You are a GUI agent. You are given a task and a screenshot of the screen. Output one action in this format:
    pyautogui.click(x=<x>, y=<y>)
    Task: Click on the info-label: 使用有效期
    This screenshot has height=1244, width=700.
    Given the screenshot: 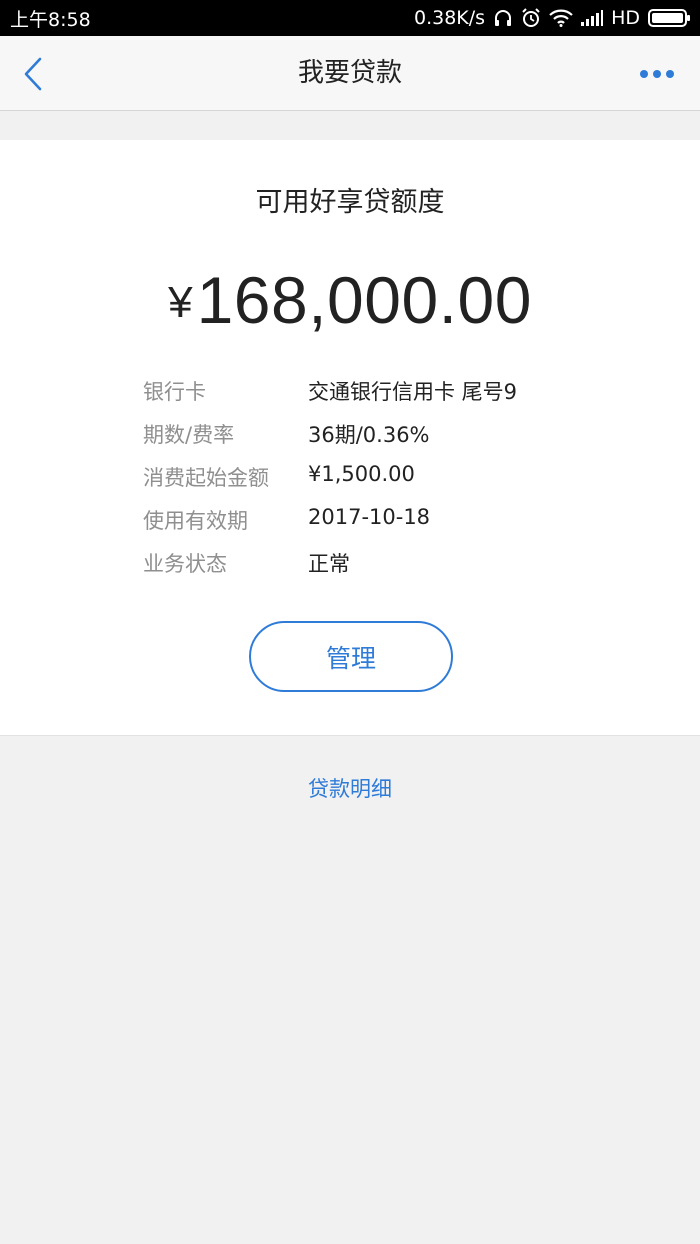 What is the action you would take?
    pyautogui.click(x=195, y=521)
    